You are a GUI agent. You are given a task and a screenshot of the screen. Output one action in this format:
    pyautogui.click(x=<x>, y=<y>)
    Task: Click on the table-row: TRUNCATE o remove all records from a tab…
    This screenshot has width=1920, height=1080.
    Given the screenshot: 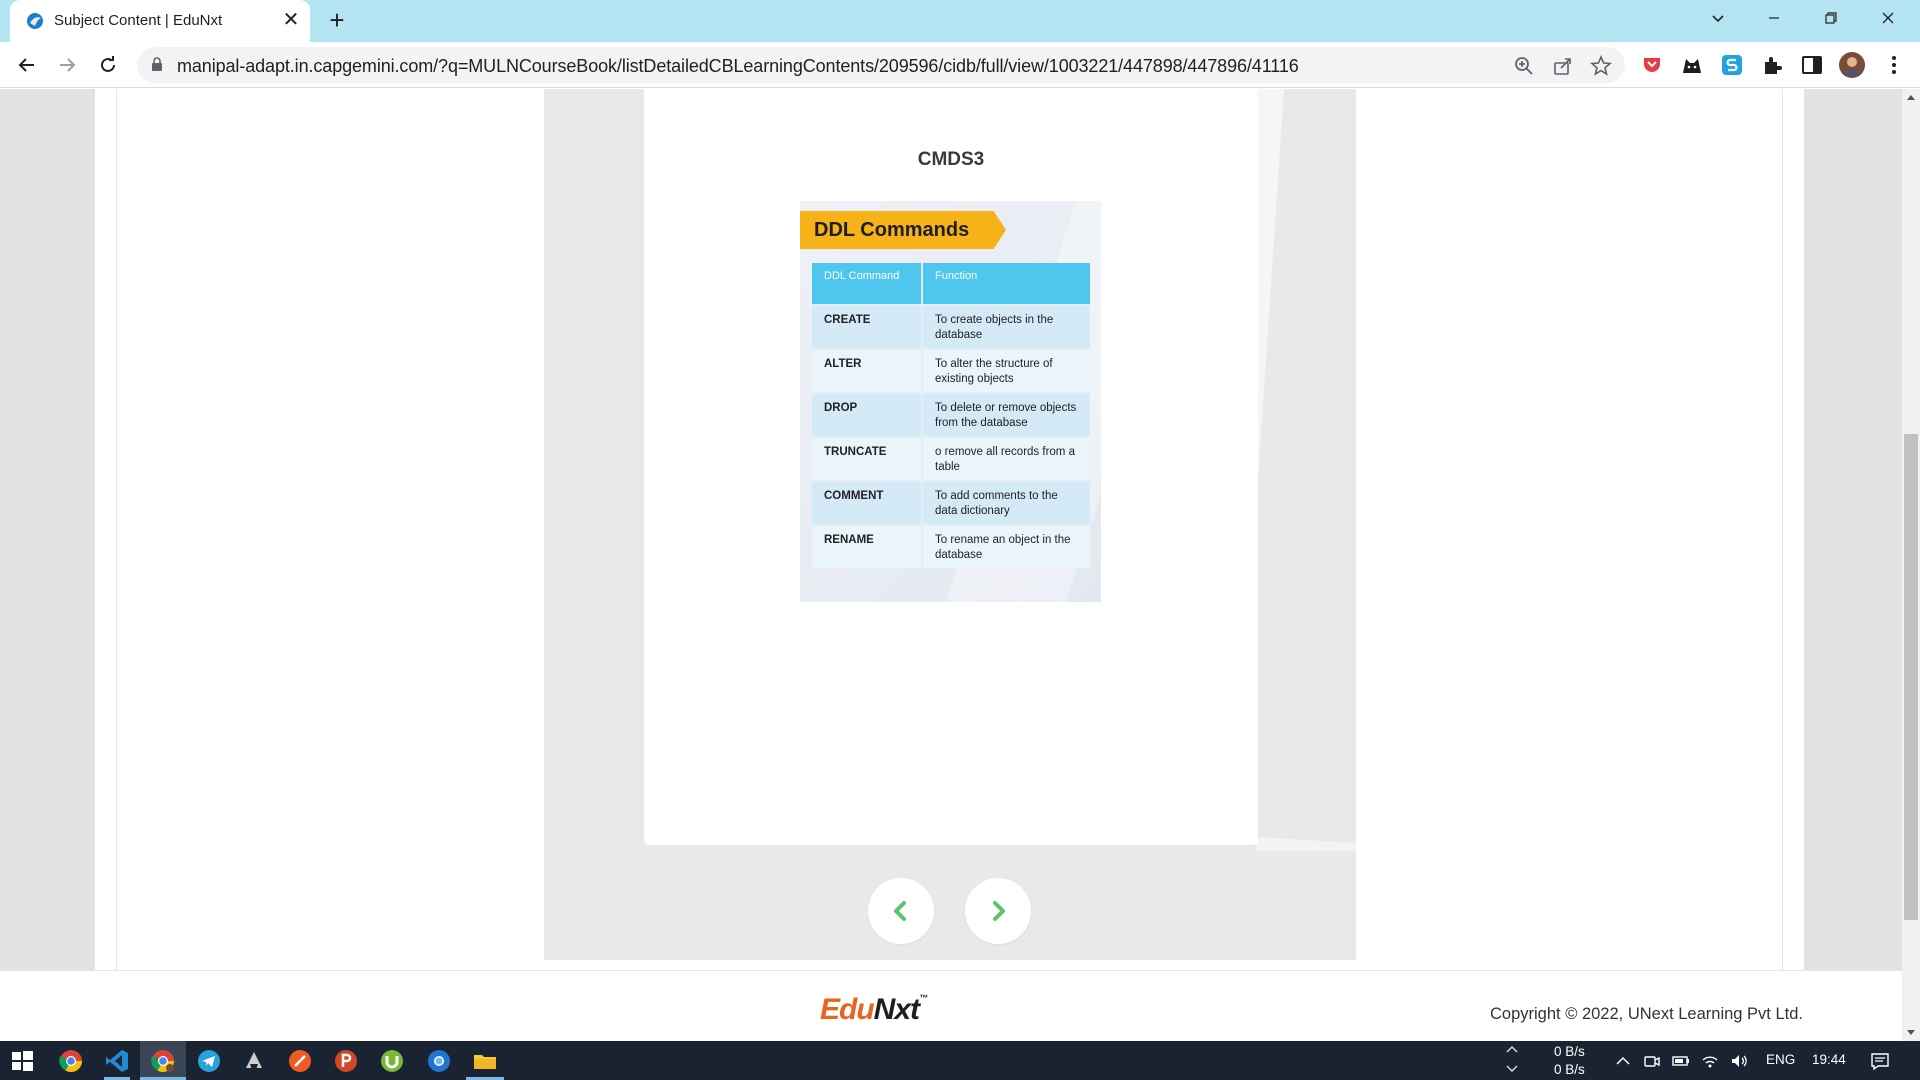 What is the action you would take?
    pyautogui.click(x=951, y=458)
    